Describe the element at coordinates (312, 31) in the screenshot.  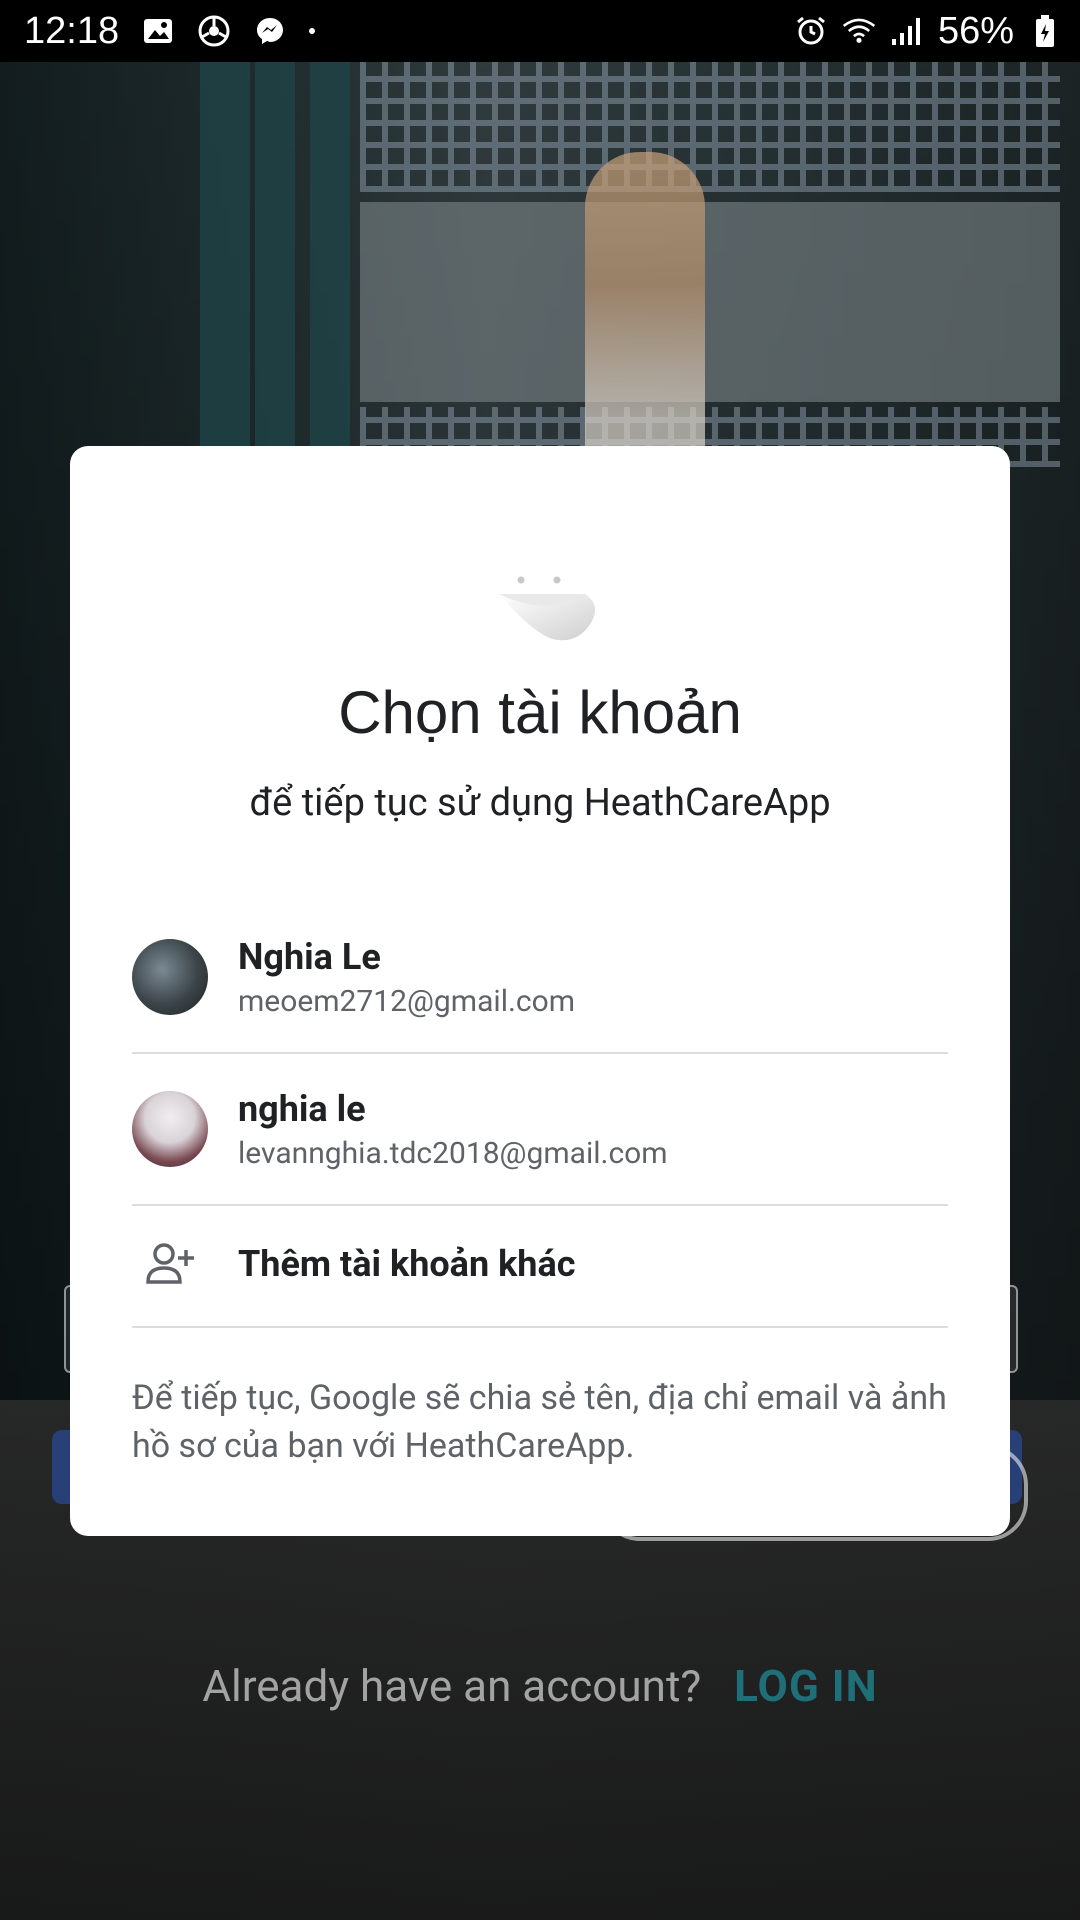
I see `dot-icon` at that location.